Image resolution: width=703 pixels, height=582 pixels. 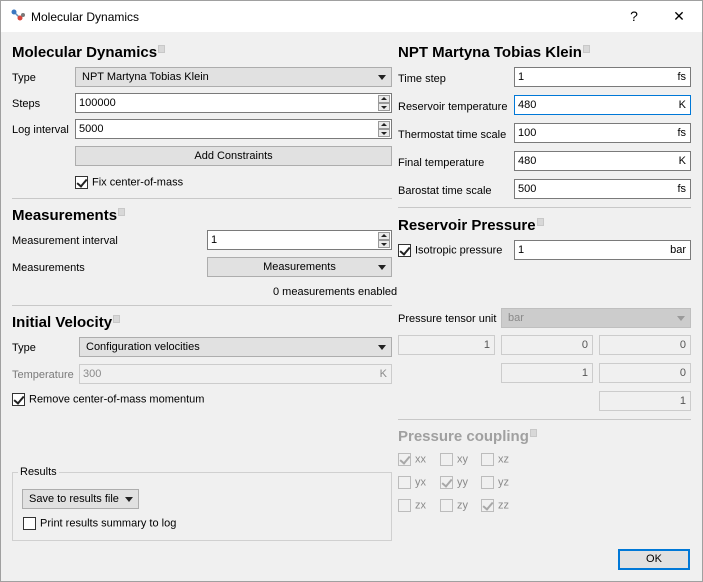 What do you see at coordinates (422, 79) in the screenshot?
I see `time-step-label: Time step` at bounding box center [422, 79].